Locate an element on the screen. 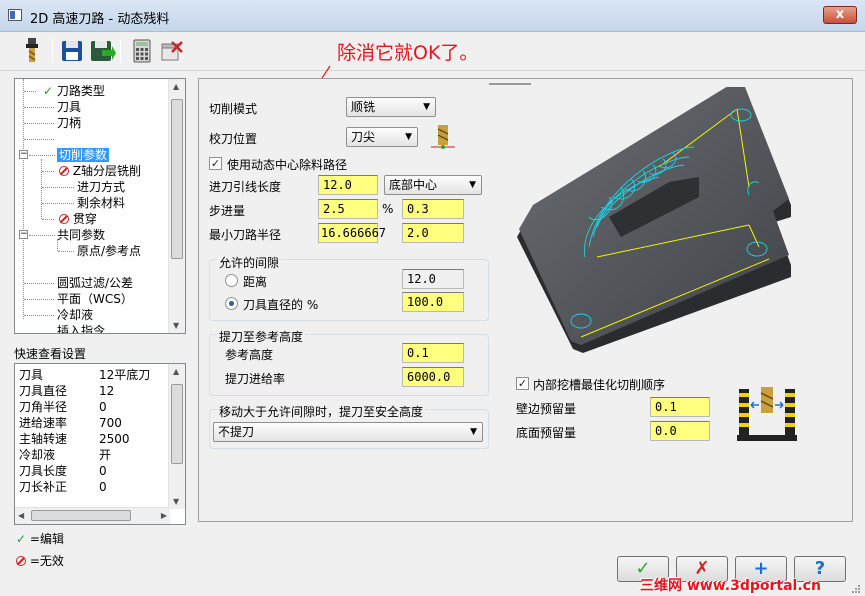  gap-group-title: 允许的间隙 is located at coordinates (249, 262).